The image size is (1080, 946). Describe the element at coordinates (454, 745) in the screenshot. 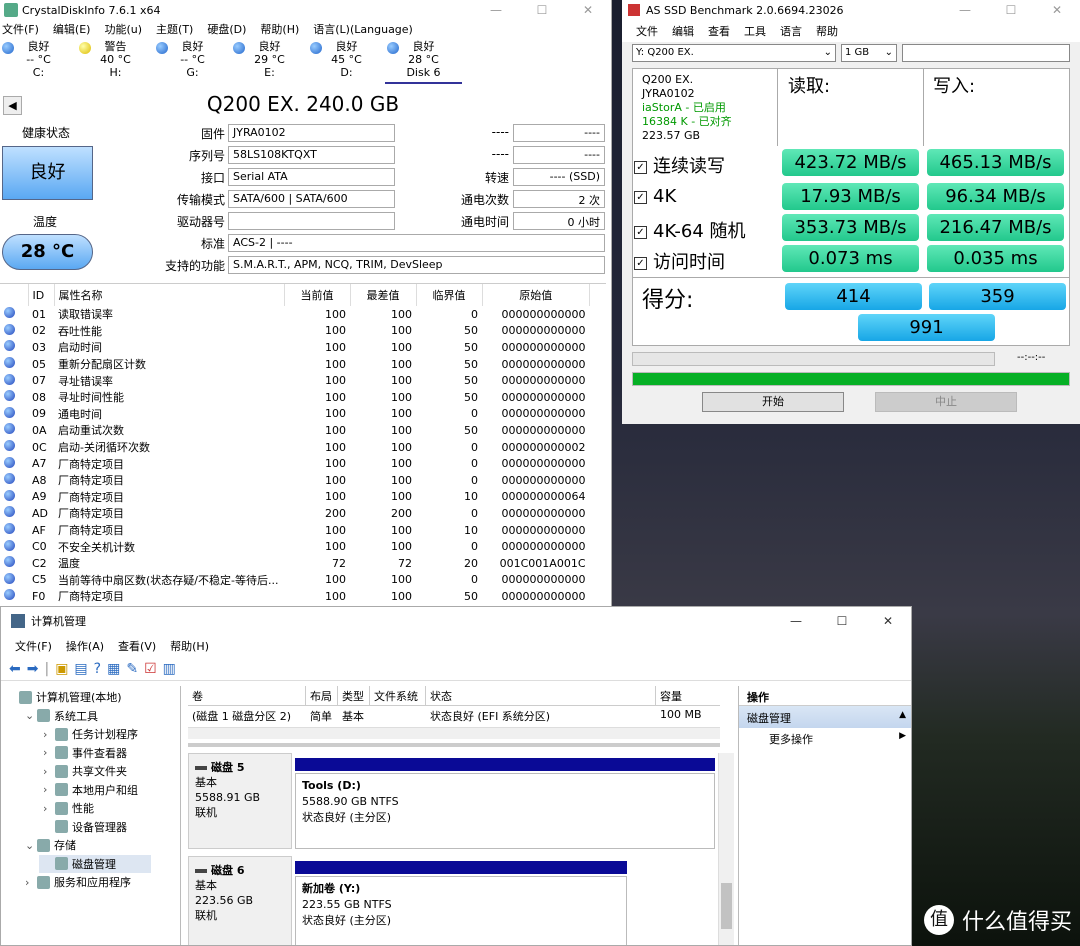

I see `splitter` at that location.